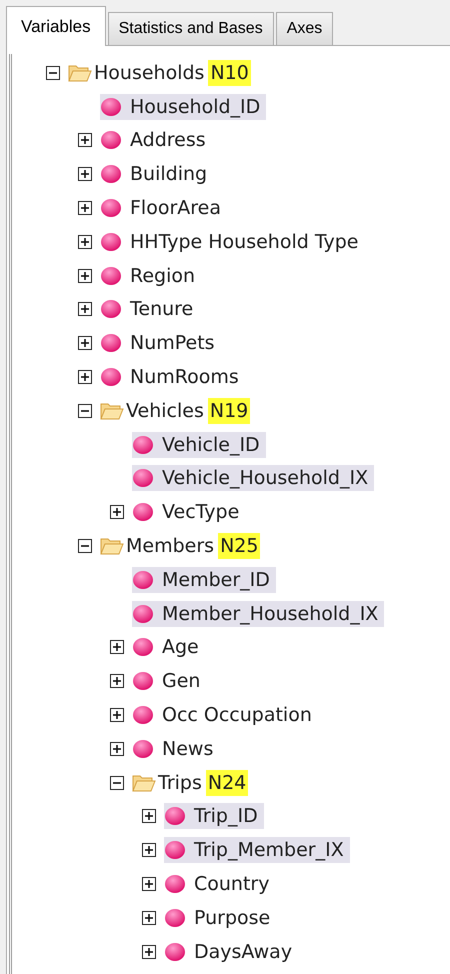 The width and height of the screenshot is (450, 974). What do you see at coordinates (229, 411) in the screenshot?
I see `count-badge: N19` at bounding box center [229, 411].